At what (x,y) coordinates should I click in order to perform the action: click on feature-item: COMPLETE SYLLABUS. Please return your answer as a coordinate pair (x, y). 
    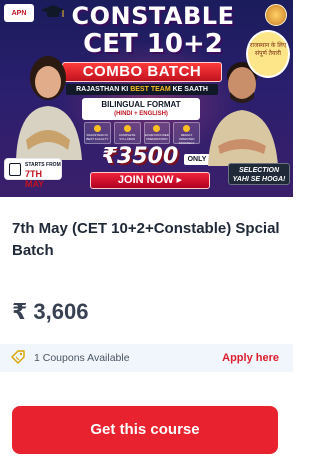
    Looking at the image, I should click on (127, 133).